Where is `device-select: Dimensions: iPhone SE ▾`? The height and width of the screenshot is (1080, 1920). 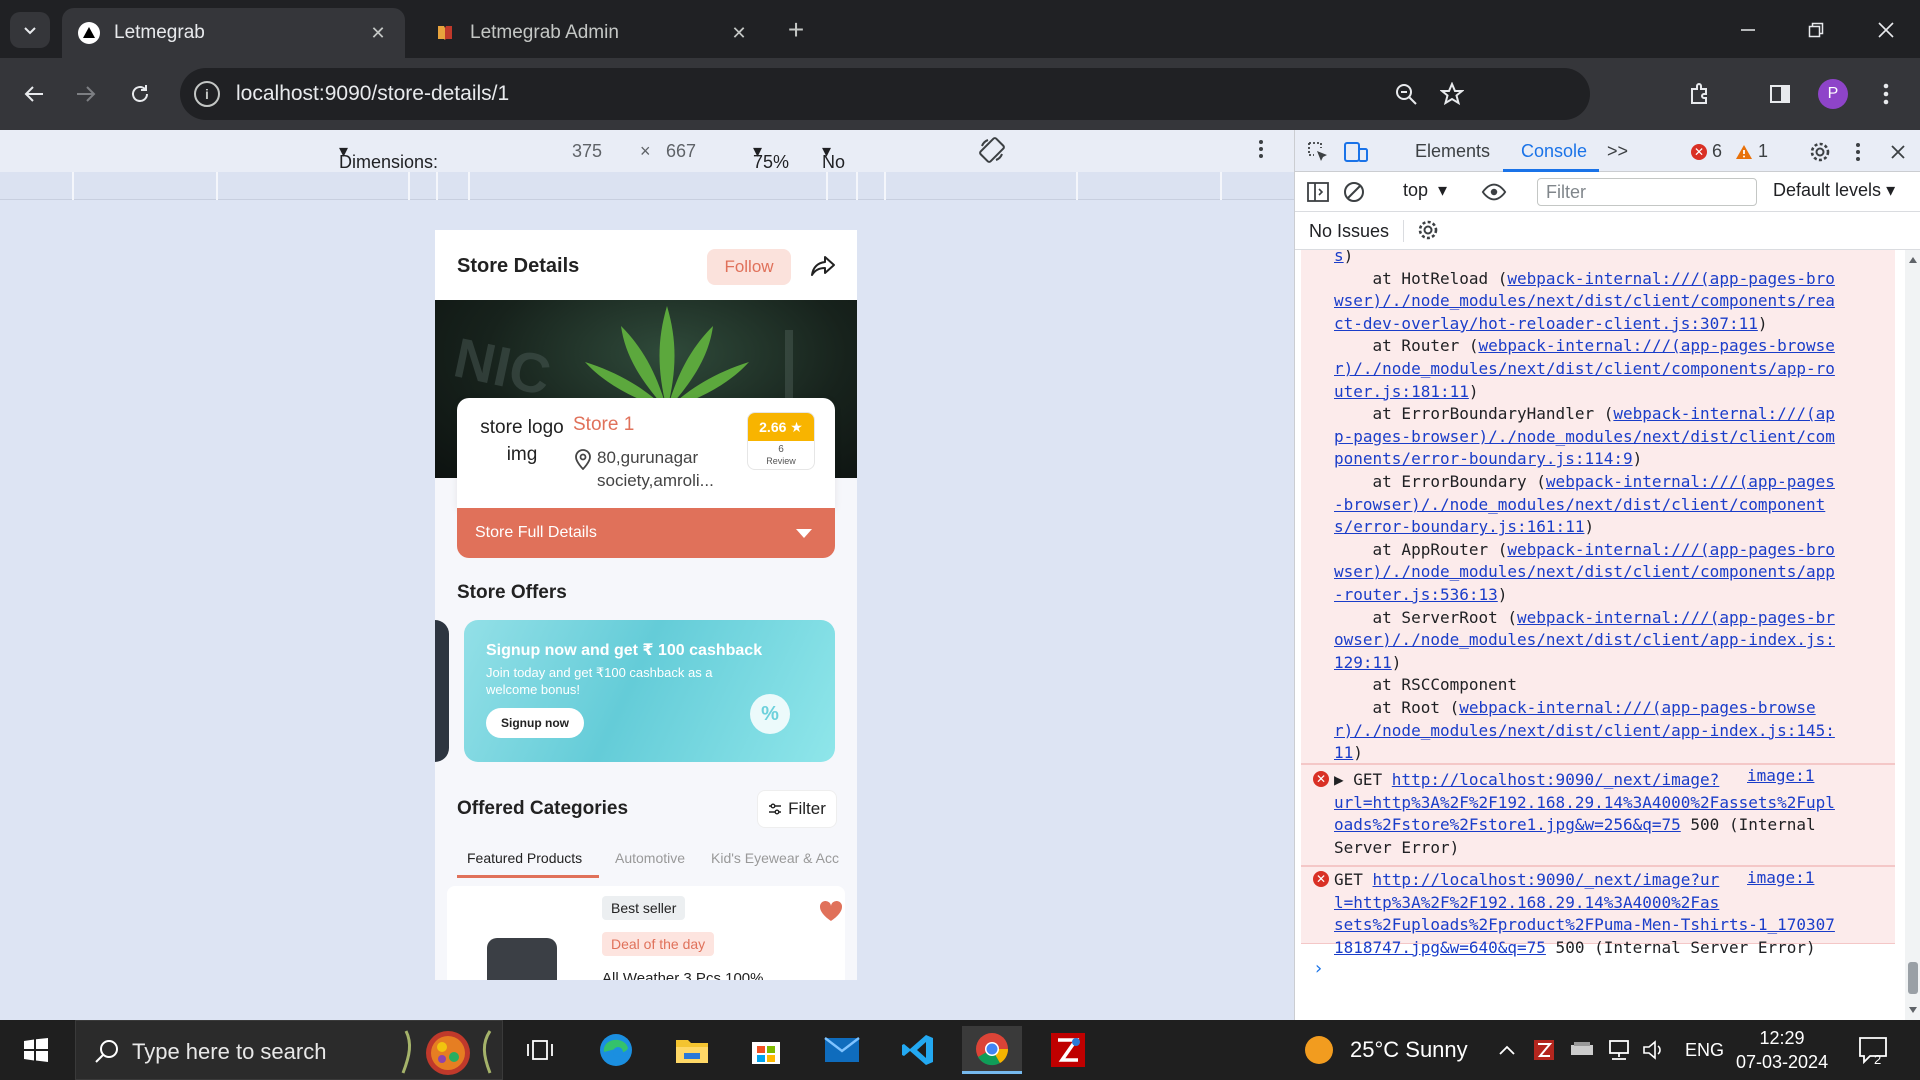
device-select: Dimensions: iPhone SE ▾ is located at coordinates (388, 167).